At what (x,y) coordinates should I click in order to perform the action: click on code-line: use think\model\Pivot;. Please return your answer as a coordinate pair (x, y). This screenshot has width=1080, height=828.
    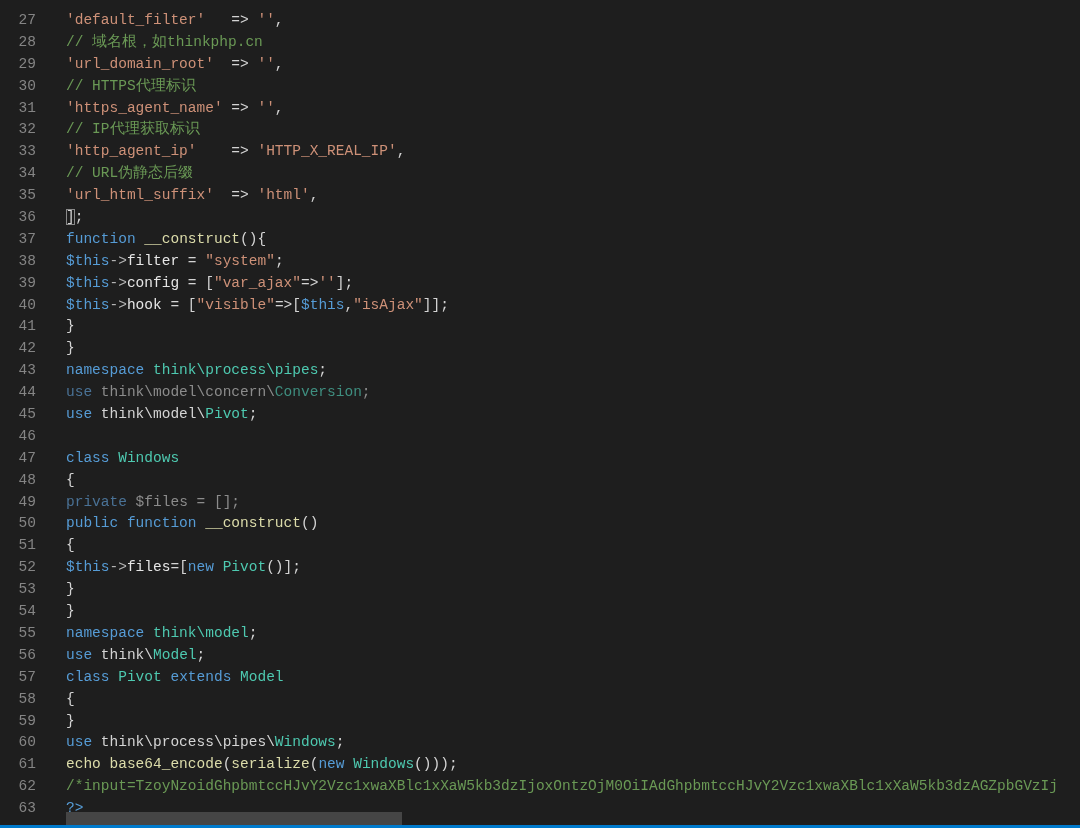
    Looking at the image, I should click on (162, 415).